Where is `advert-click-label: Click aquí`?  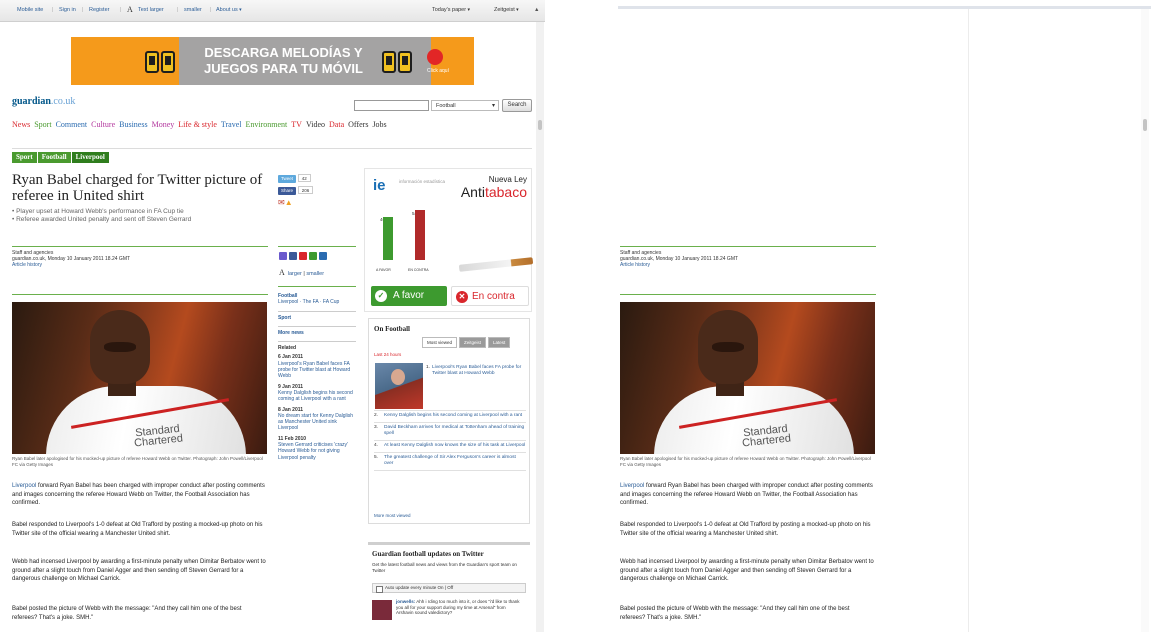 advert-click-label: Click aquí is located at coordinates (438, 71).